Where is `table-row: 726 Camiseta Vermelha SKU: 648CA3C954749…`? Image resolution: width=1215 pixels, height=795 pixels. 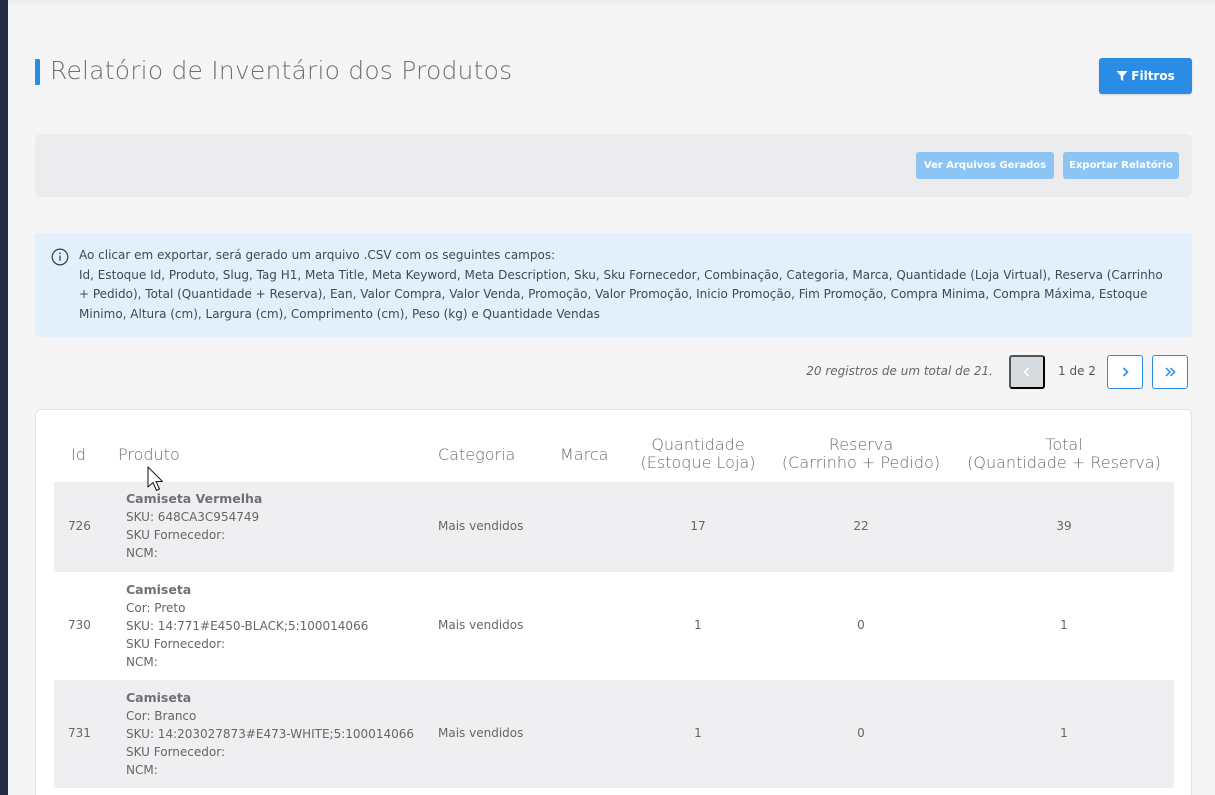 table-row: 726 Camiseta Vermelha SKU: 648CA3C954749… is located at coordinates (614, 527).